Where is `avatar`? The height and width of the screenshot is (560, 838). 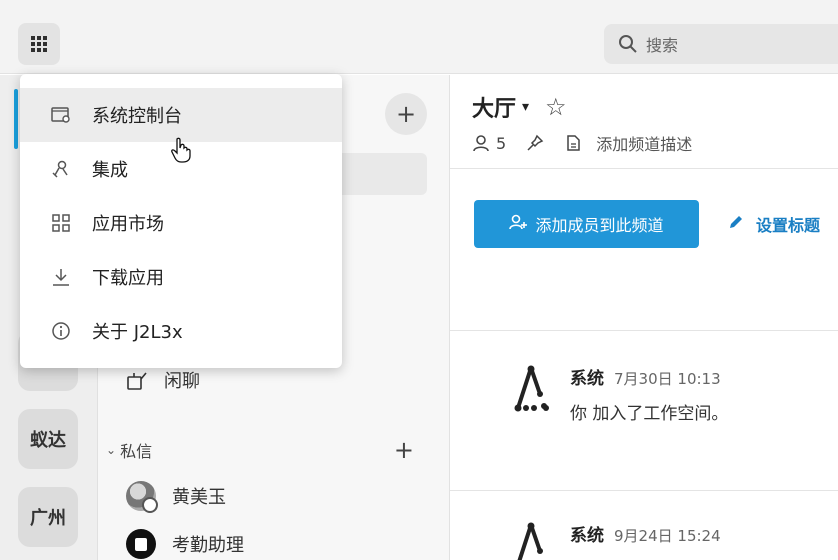 avatar is located at coordinates (142, 497).